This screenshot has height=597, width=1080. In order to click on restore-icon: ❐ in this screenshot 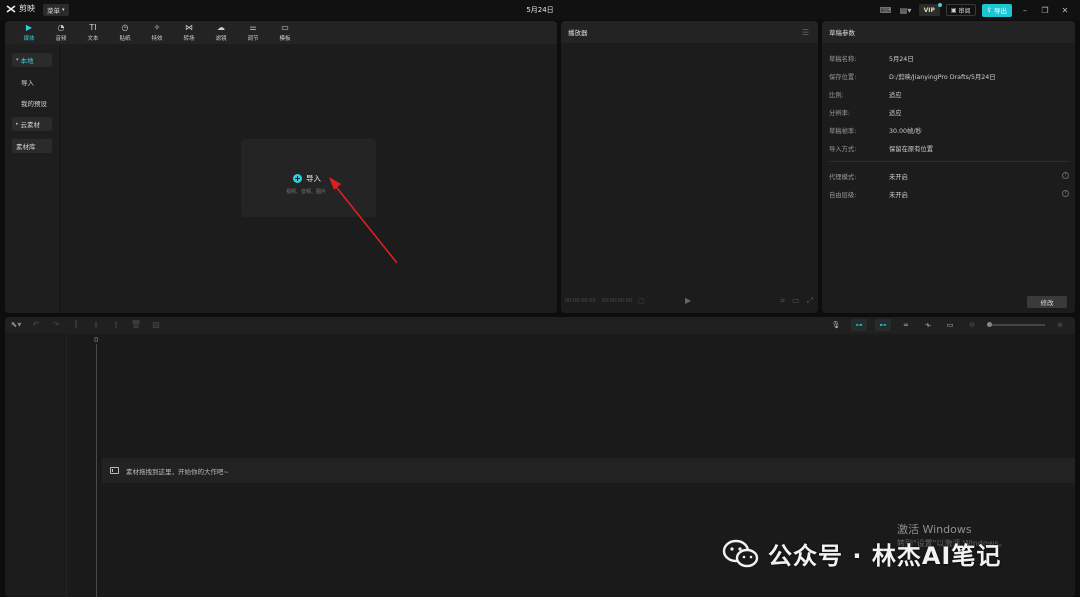, I will do `click(1045, 10)`.